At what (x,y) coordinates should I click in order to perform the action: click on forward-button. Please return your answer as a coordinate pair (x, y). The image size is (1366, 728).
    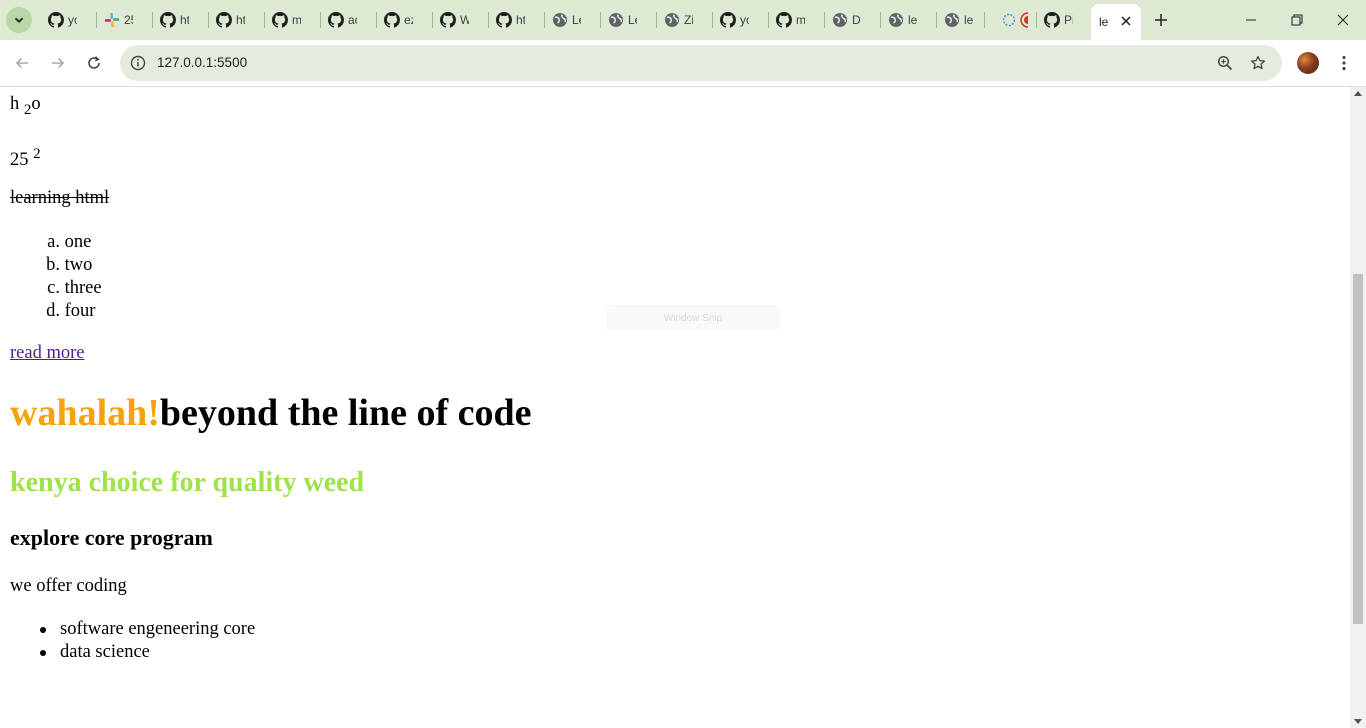
    Looking at the image, I should click on (58, 63).